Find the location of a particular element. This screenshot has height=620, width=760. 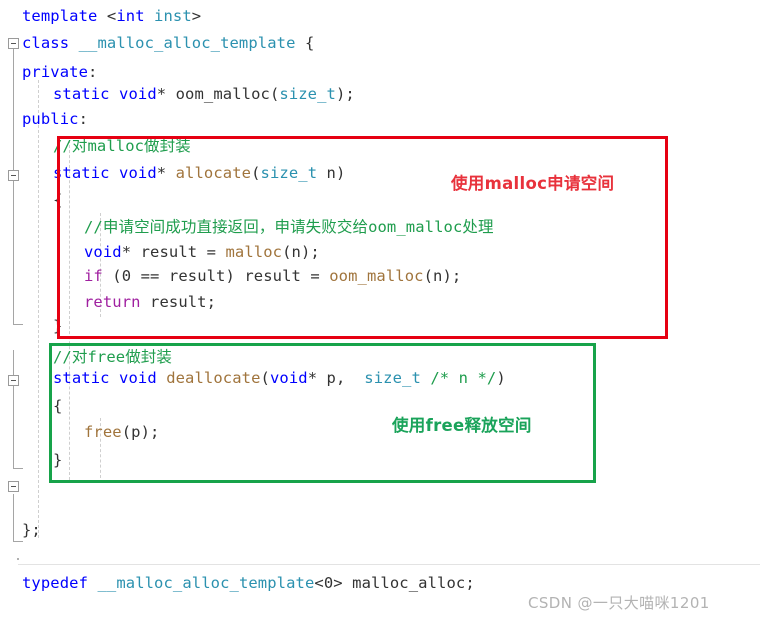

code-token: static void is located at coordinates (105, 94).